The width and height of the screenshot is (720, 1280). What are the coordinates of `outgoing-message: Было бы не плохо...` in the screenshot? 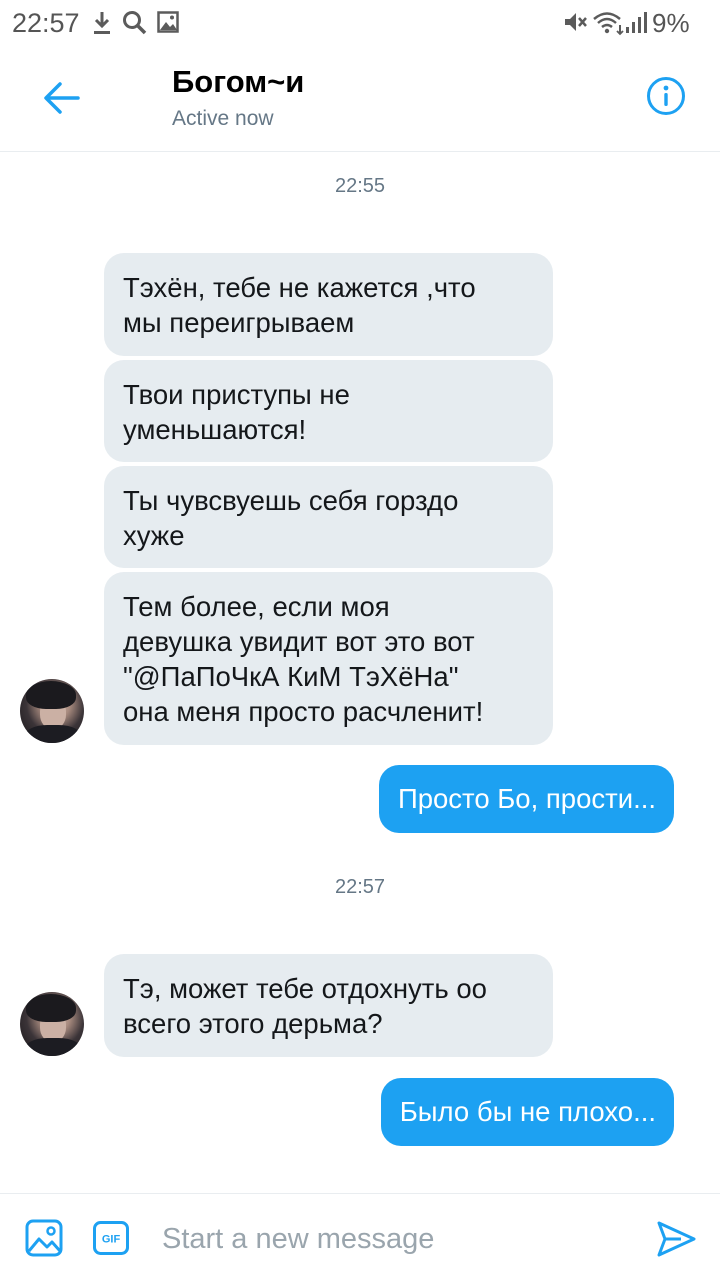 It's located at (527, 1112).